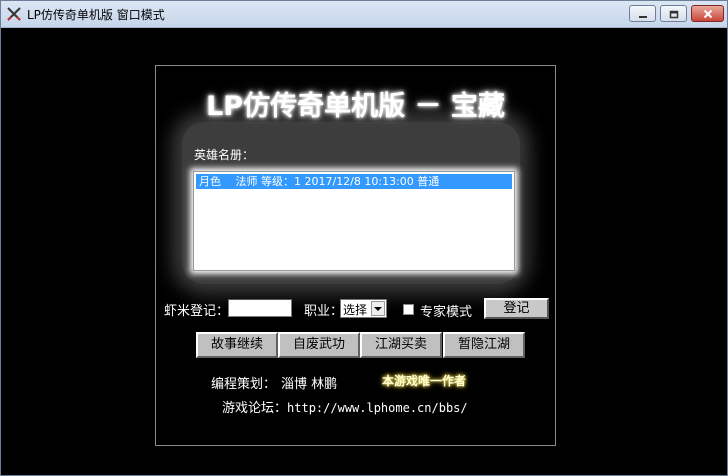  What do you see at coordinates (408, 309) in the screenshot?
I see `expert-mode-checkbox` at bounding box center [408, 309].